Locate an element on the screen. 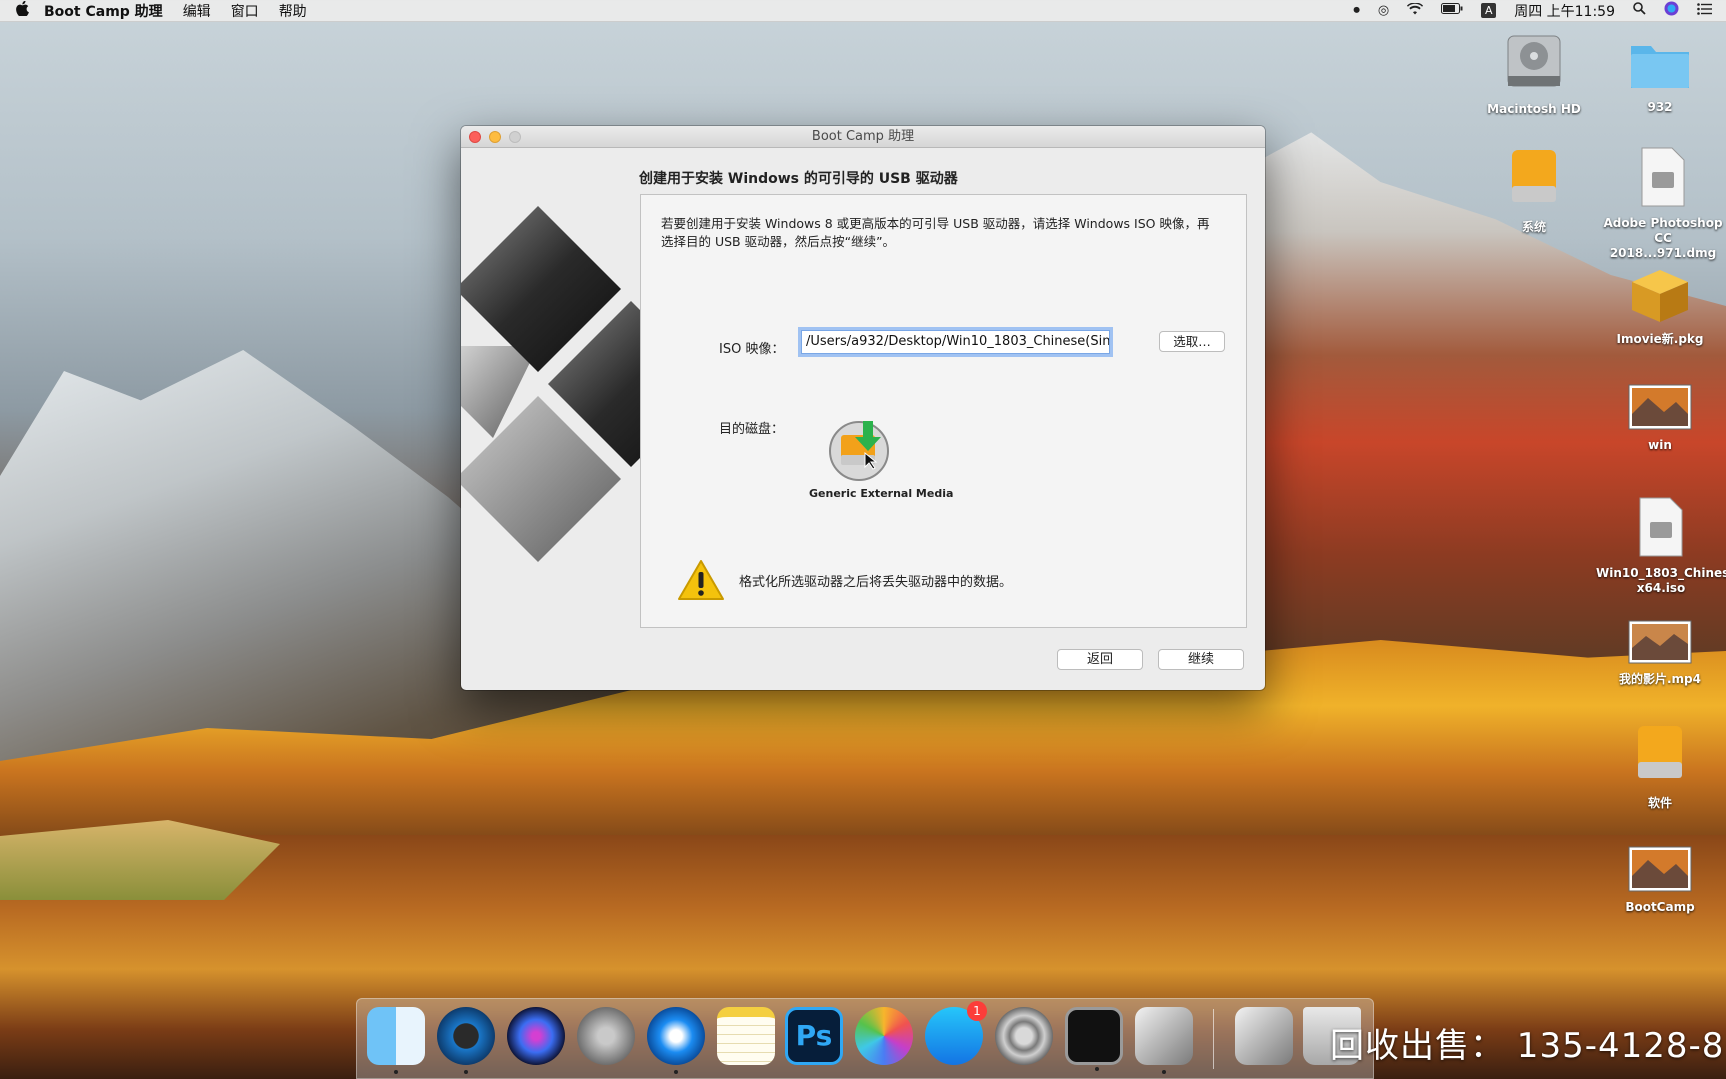 Image resolution: width=1726 pixels, height=1079 pixels. dock-separator is located at coordinates (1213, 1039).